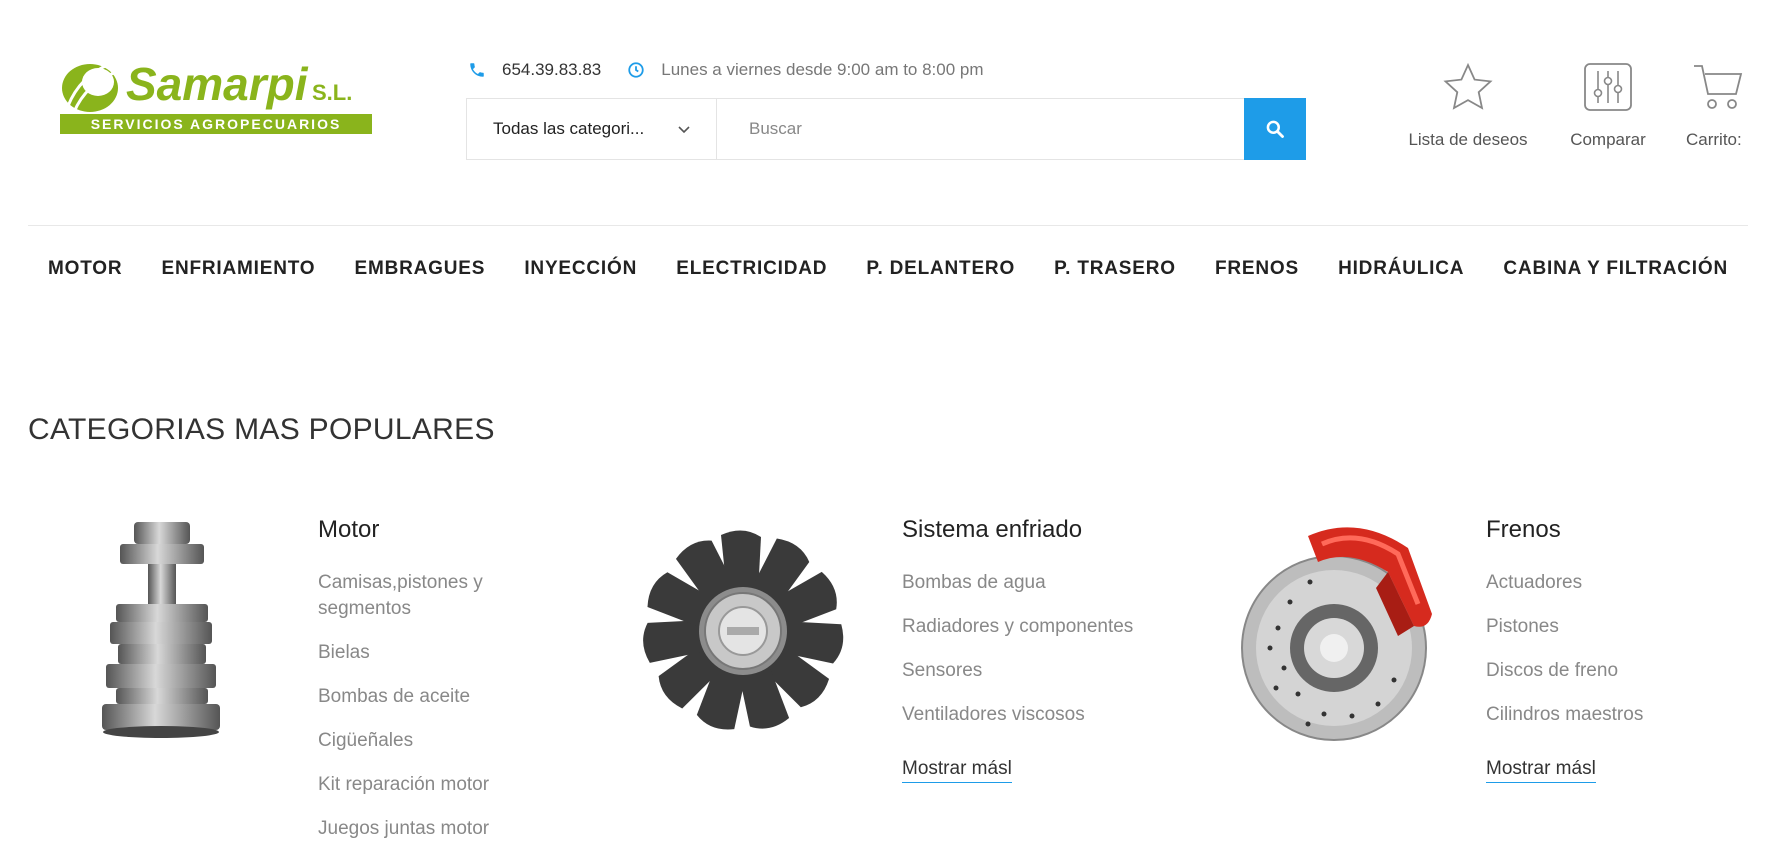  I want to click on category-link: Radiadores y componentes, so click(1042, 627).